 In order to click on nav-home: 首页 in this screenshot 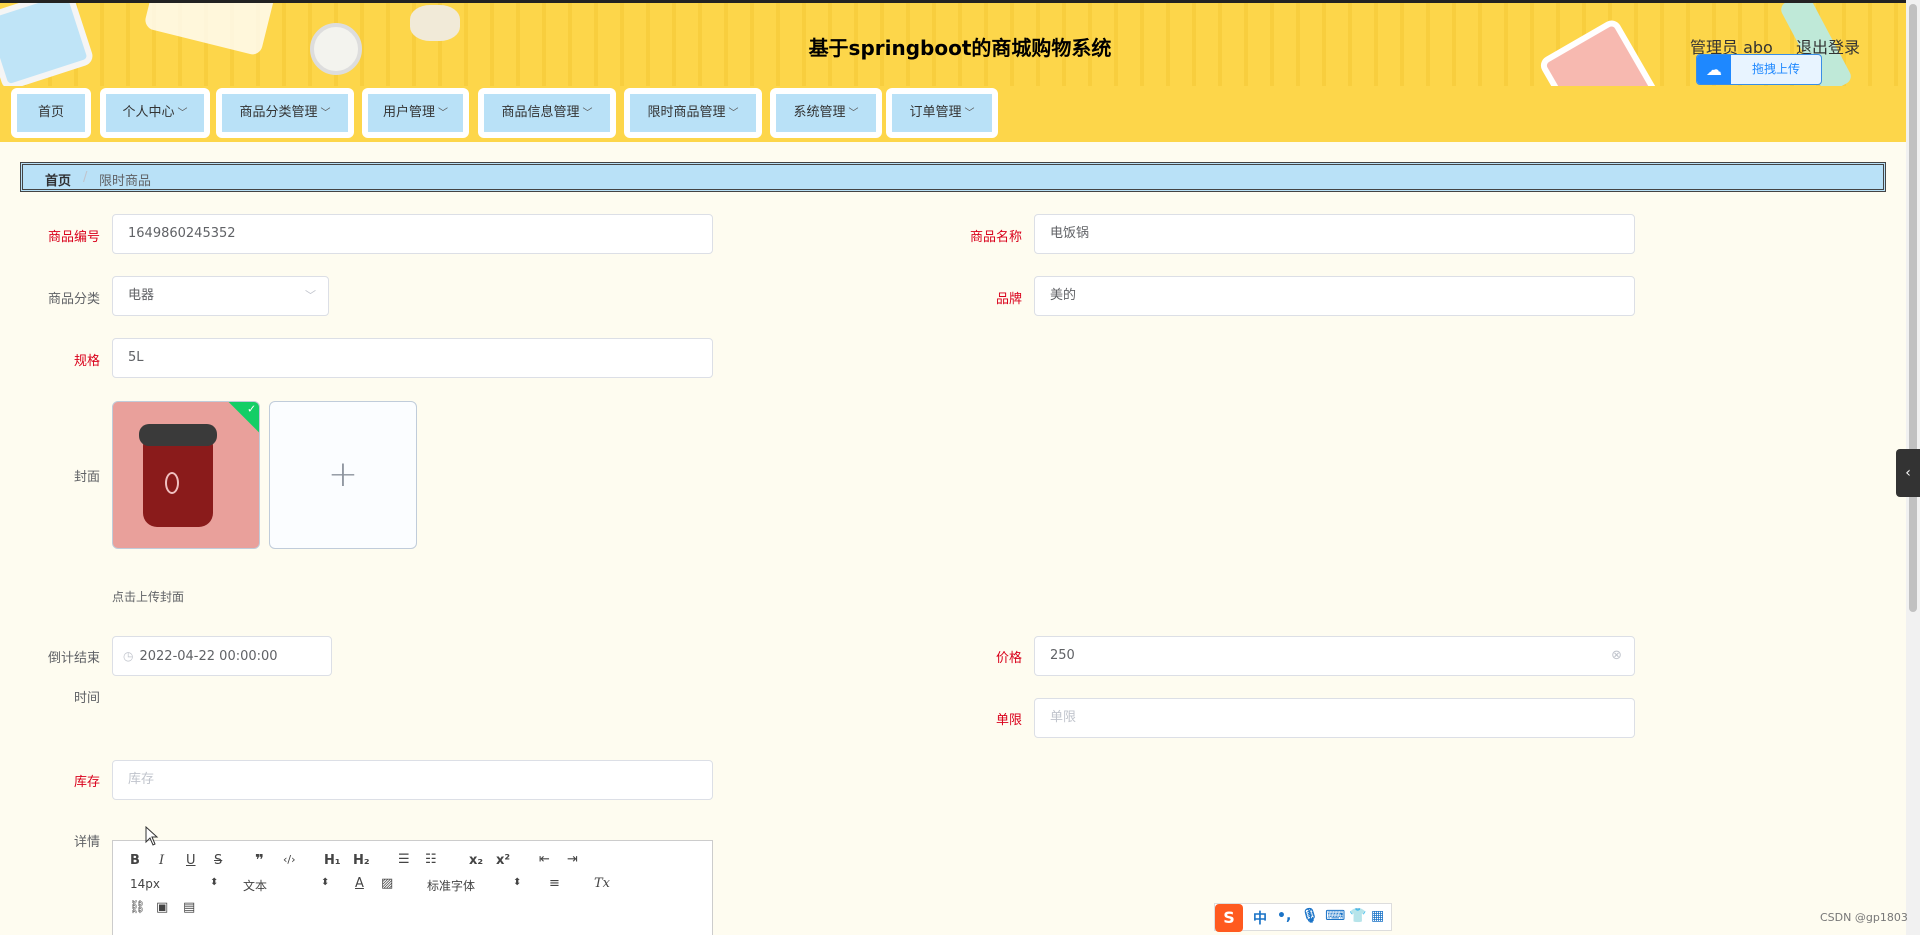, I will do `click(51, 113)`.